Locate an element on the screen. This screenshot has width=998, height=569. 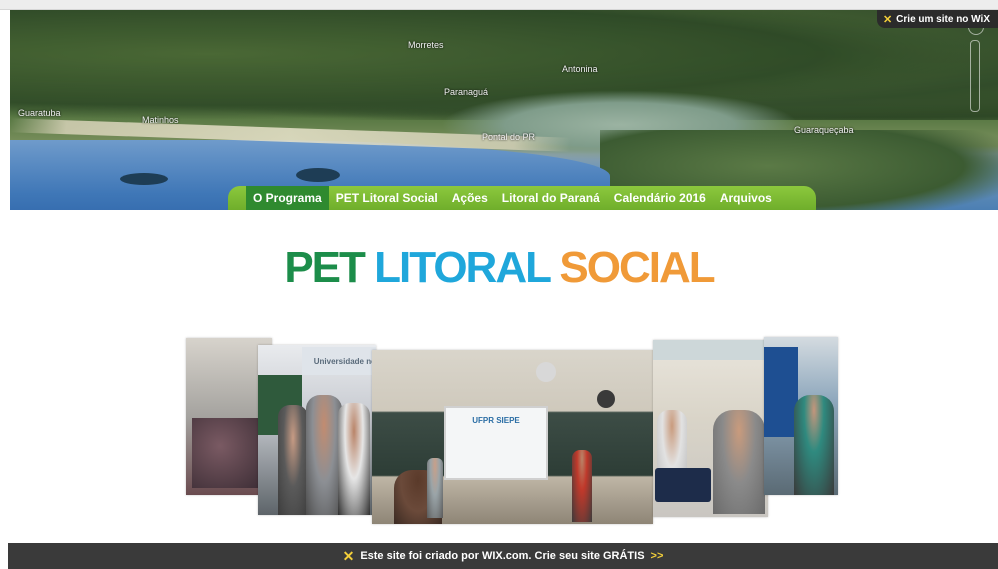
nav-item-label: Arquivos is located at coordinates (745, 198).